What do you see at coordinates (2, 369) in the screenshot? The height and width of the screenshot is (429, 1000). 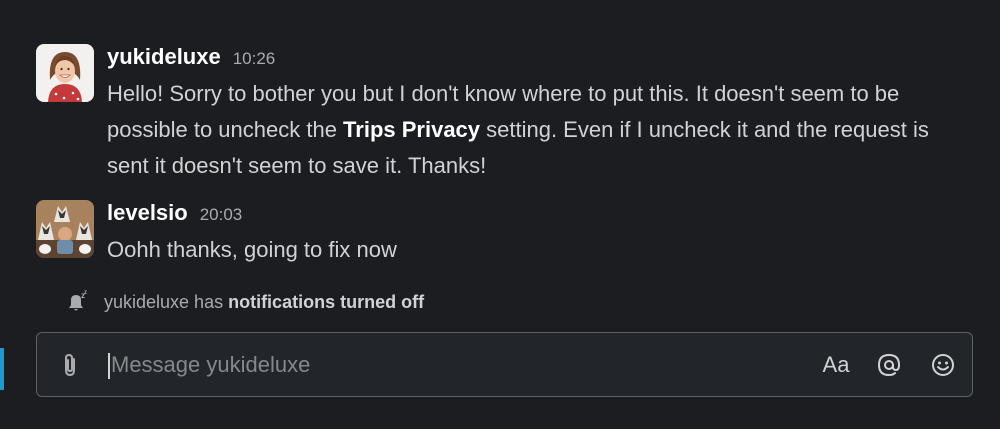 I see `sidebar-active-indicator` at bounding box center [2, 369].